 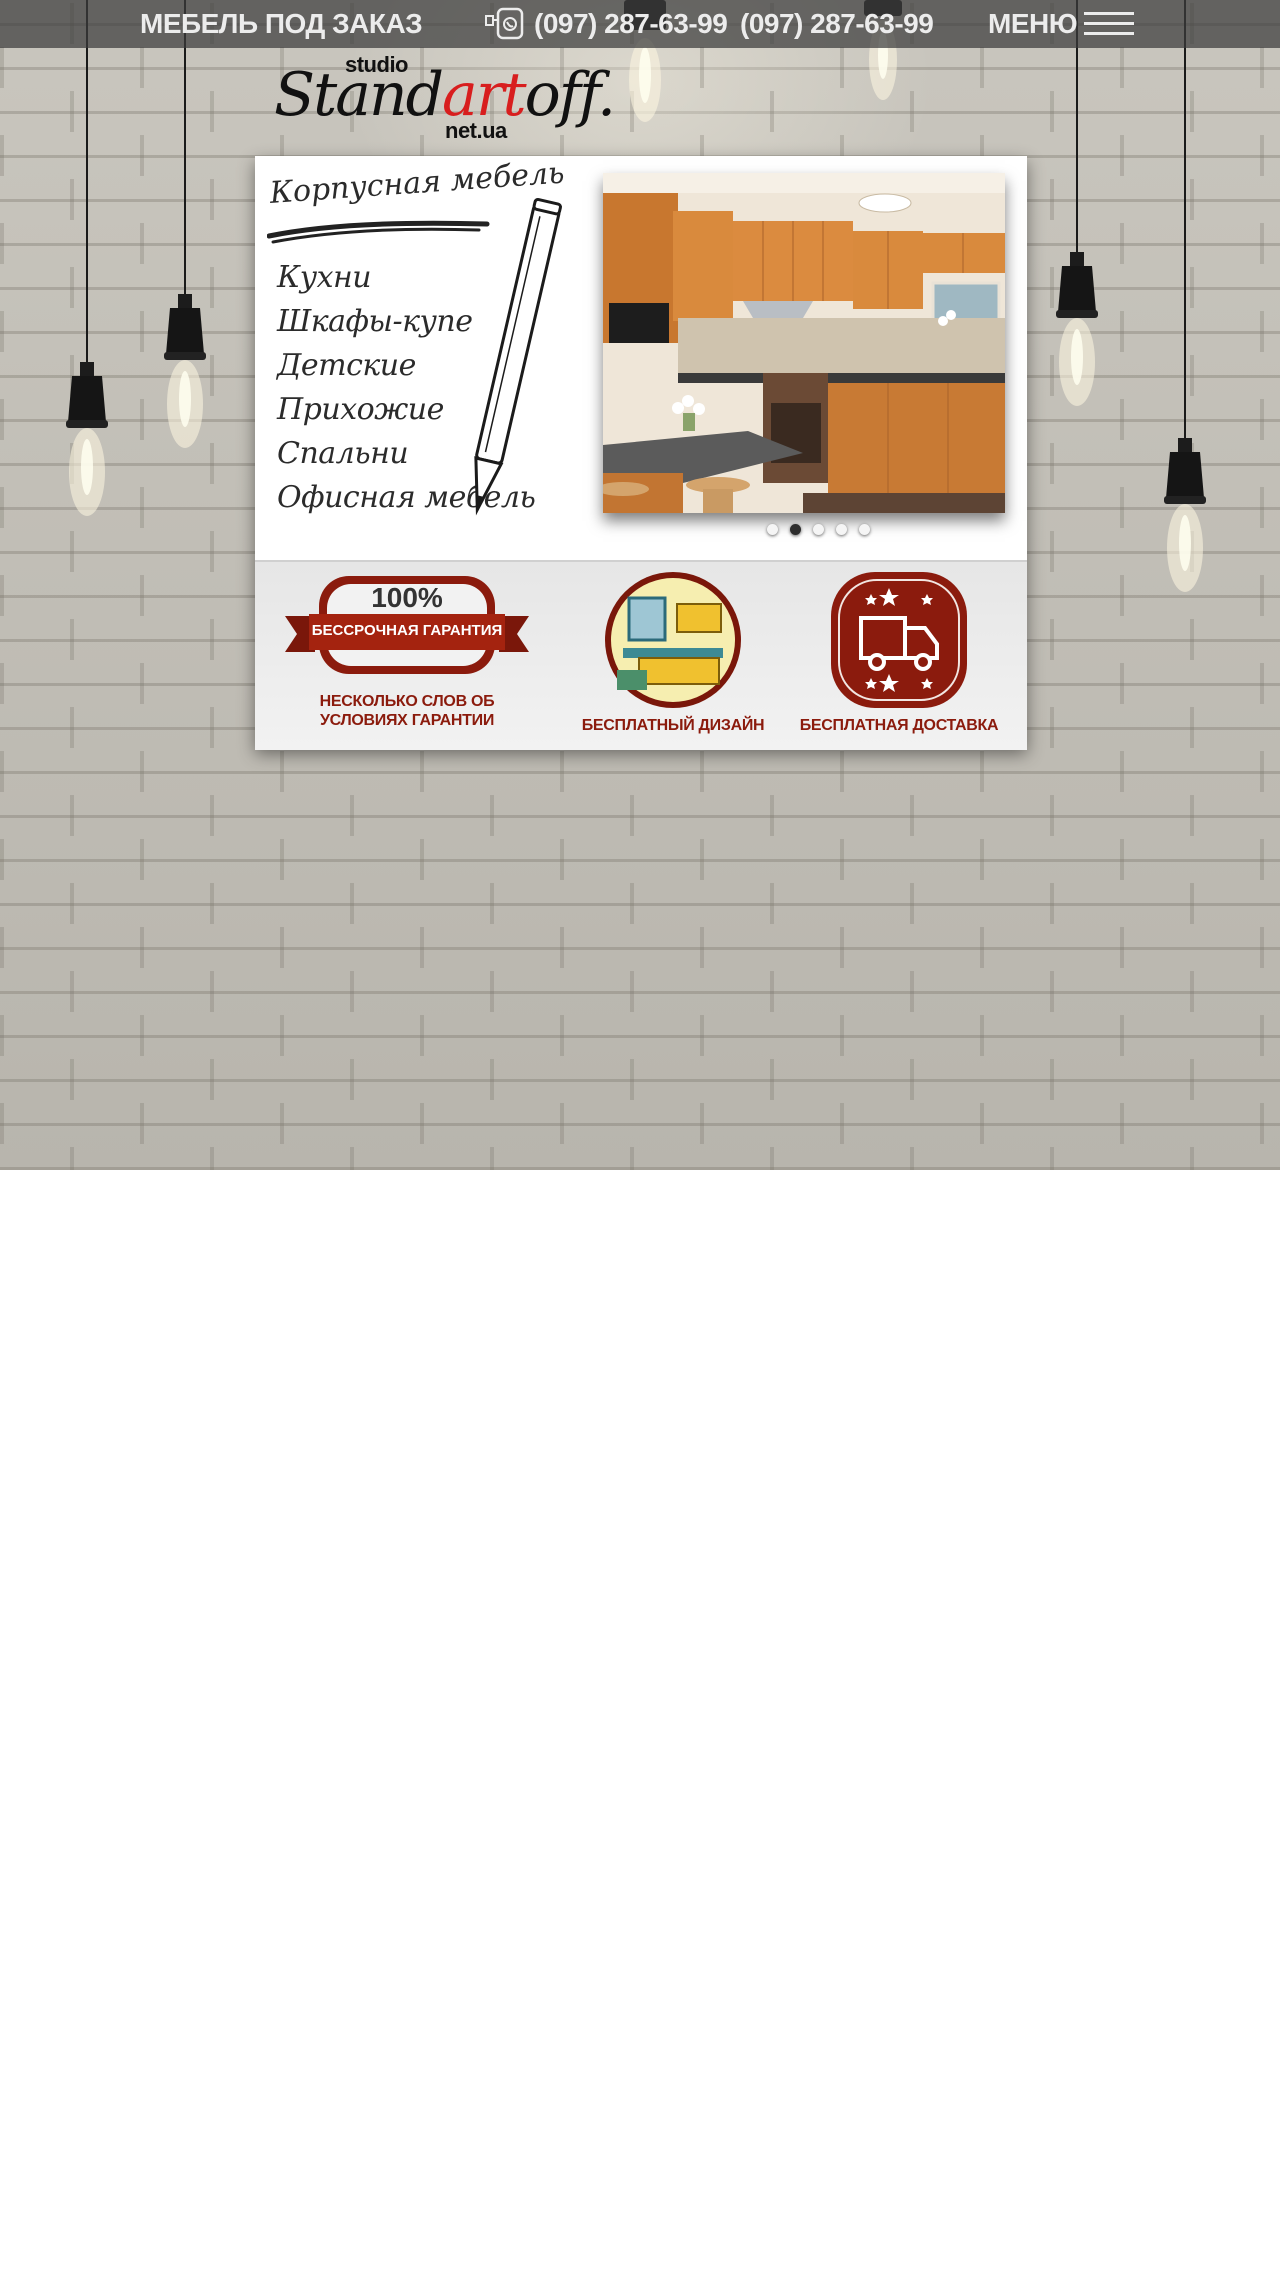 What do you see at coordinates (407, 711) in the screenshot?
I see `guarantee-link: НЕСКОЛЬКО СЛОВ ОБ УСЛОВИЯХ ГАРАНТИИ` at bounding box center [407, 711].